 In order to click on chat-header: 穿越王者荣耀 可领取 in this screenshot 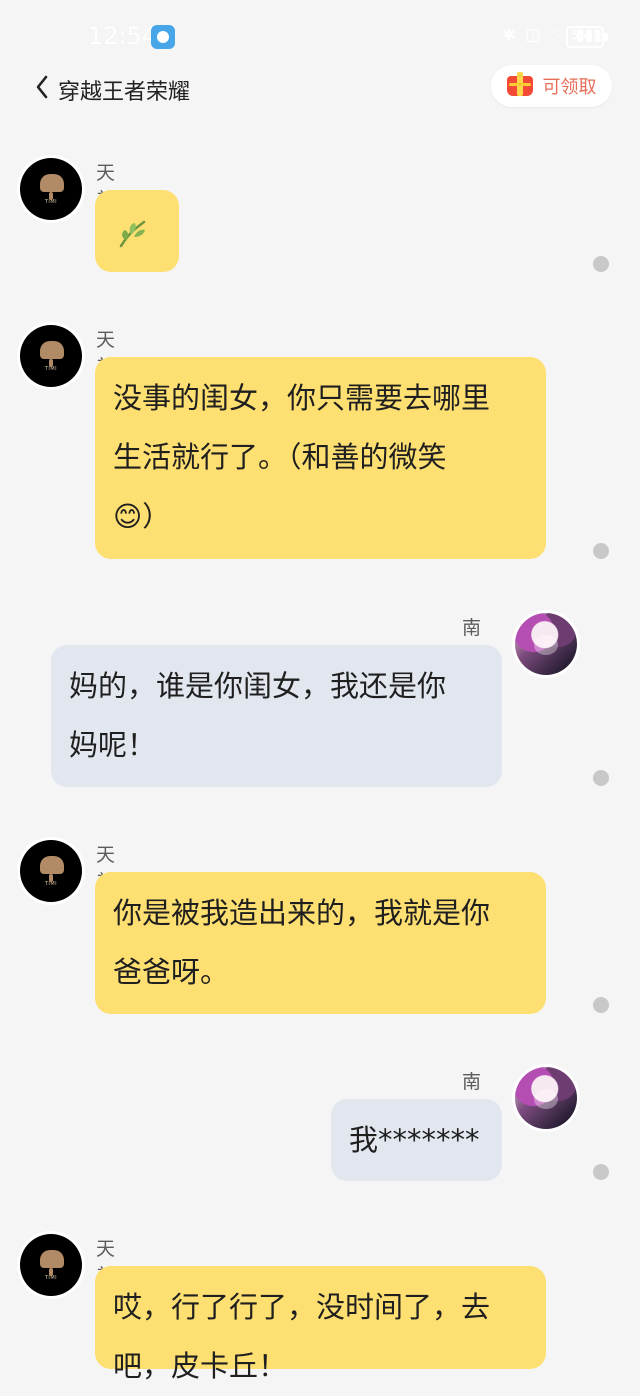, I will do `click(320, 87)`.